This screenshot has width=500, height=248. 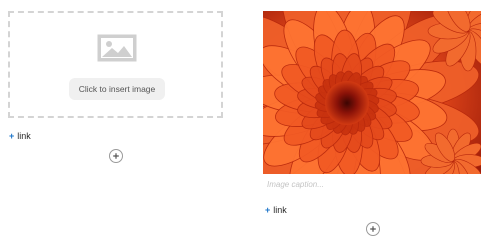 I want to click on add-block-button-right, so click(x=373, y=229).